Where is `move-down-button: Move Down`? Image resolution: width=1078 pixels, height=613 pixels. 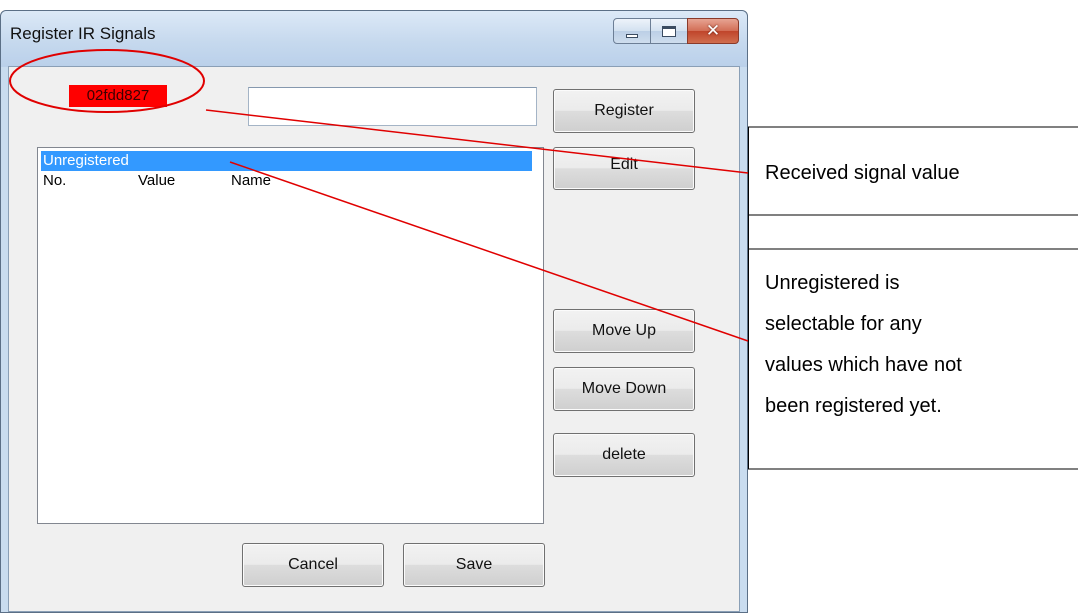
move-down-button: Move Down is located at coordinates (624, 389).